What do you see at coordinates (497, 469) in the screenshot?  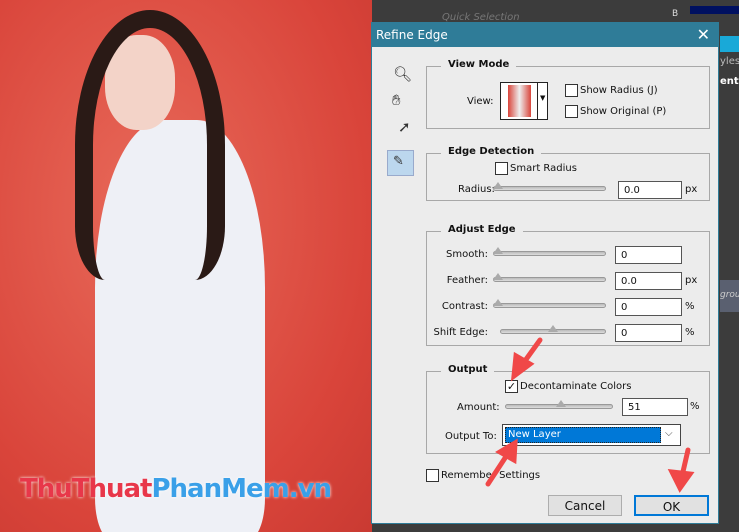 I see `arrow-output-to` at bounding box center [497, 469].